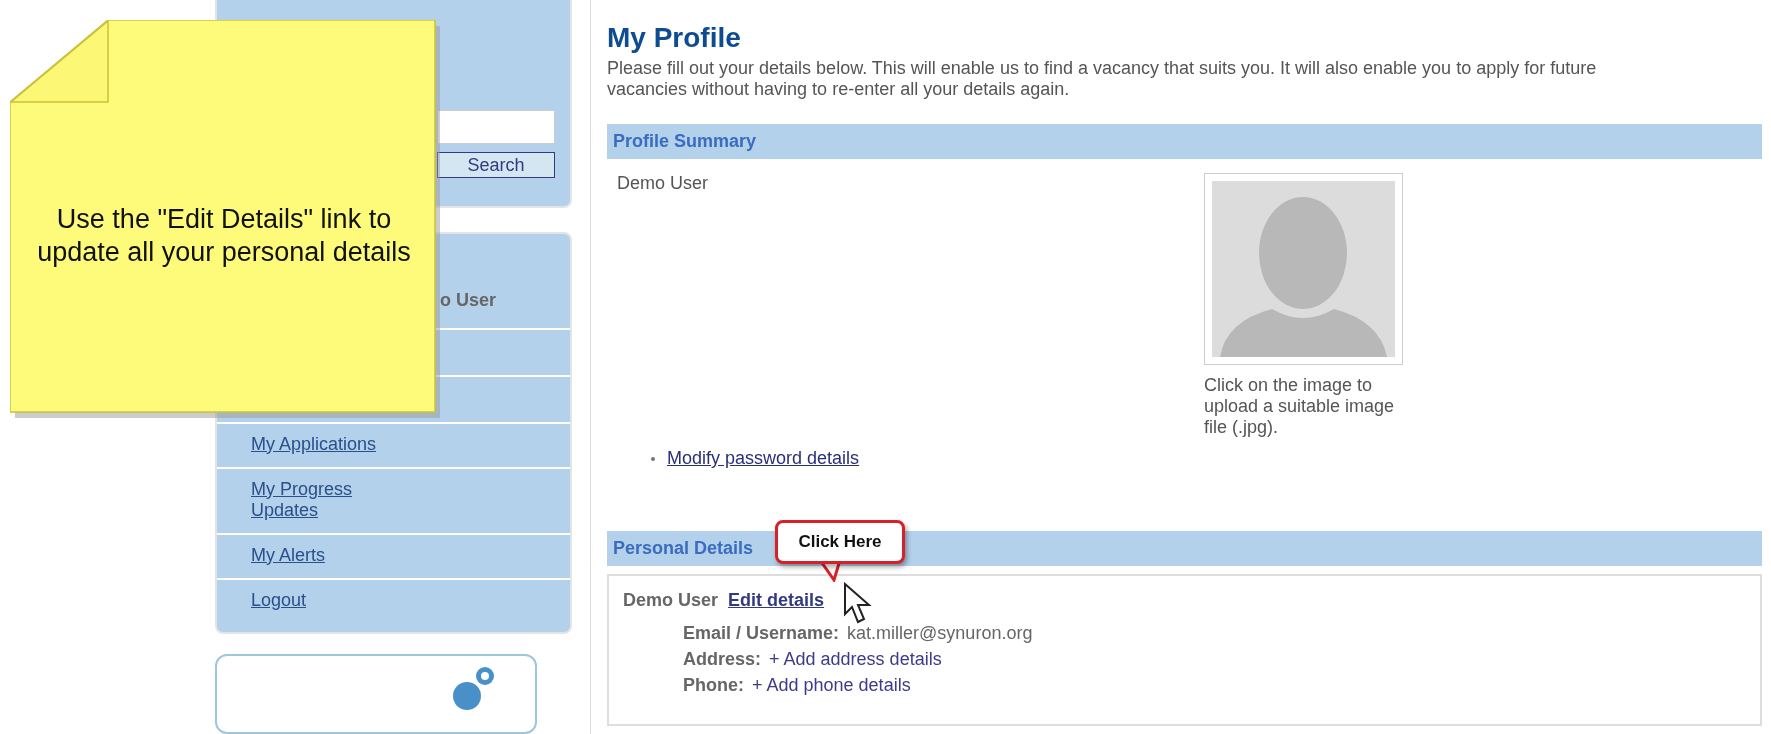 Image resolution: width=1771 pixels, height=734 pixels. Describe the element at coordinates (653, 458) in the screenshot. I see `bullet-icon` at that location.